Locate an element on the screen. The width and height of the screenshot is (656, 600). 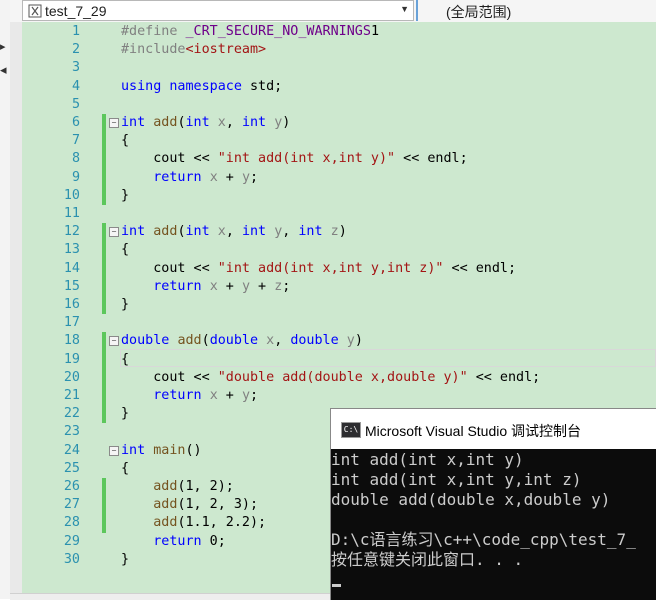
code-line: 2 #include<iostream> is located at coordinates (333, 50).